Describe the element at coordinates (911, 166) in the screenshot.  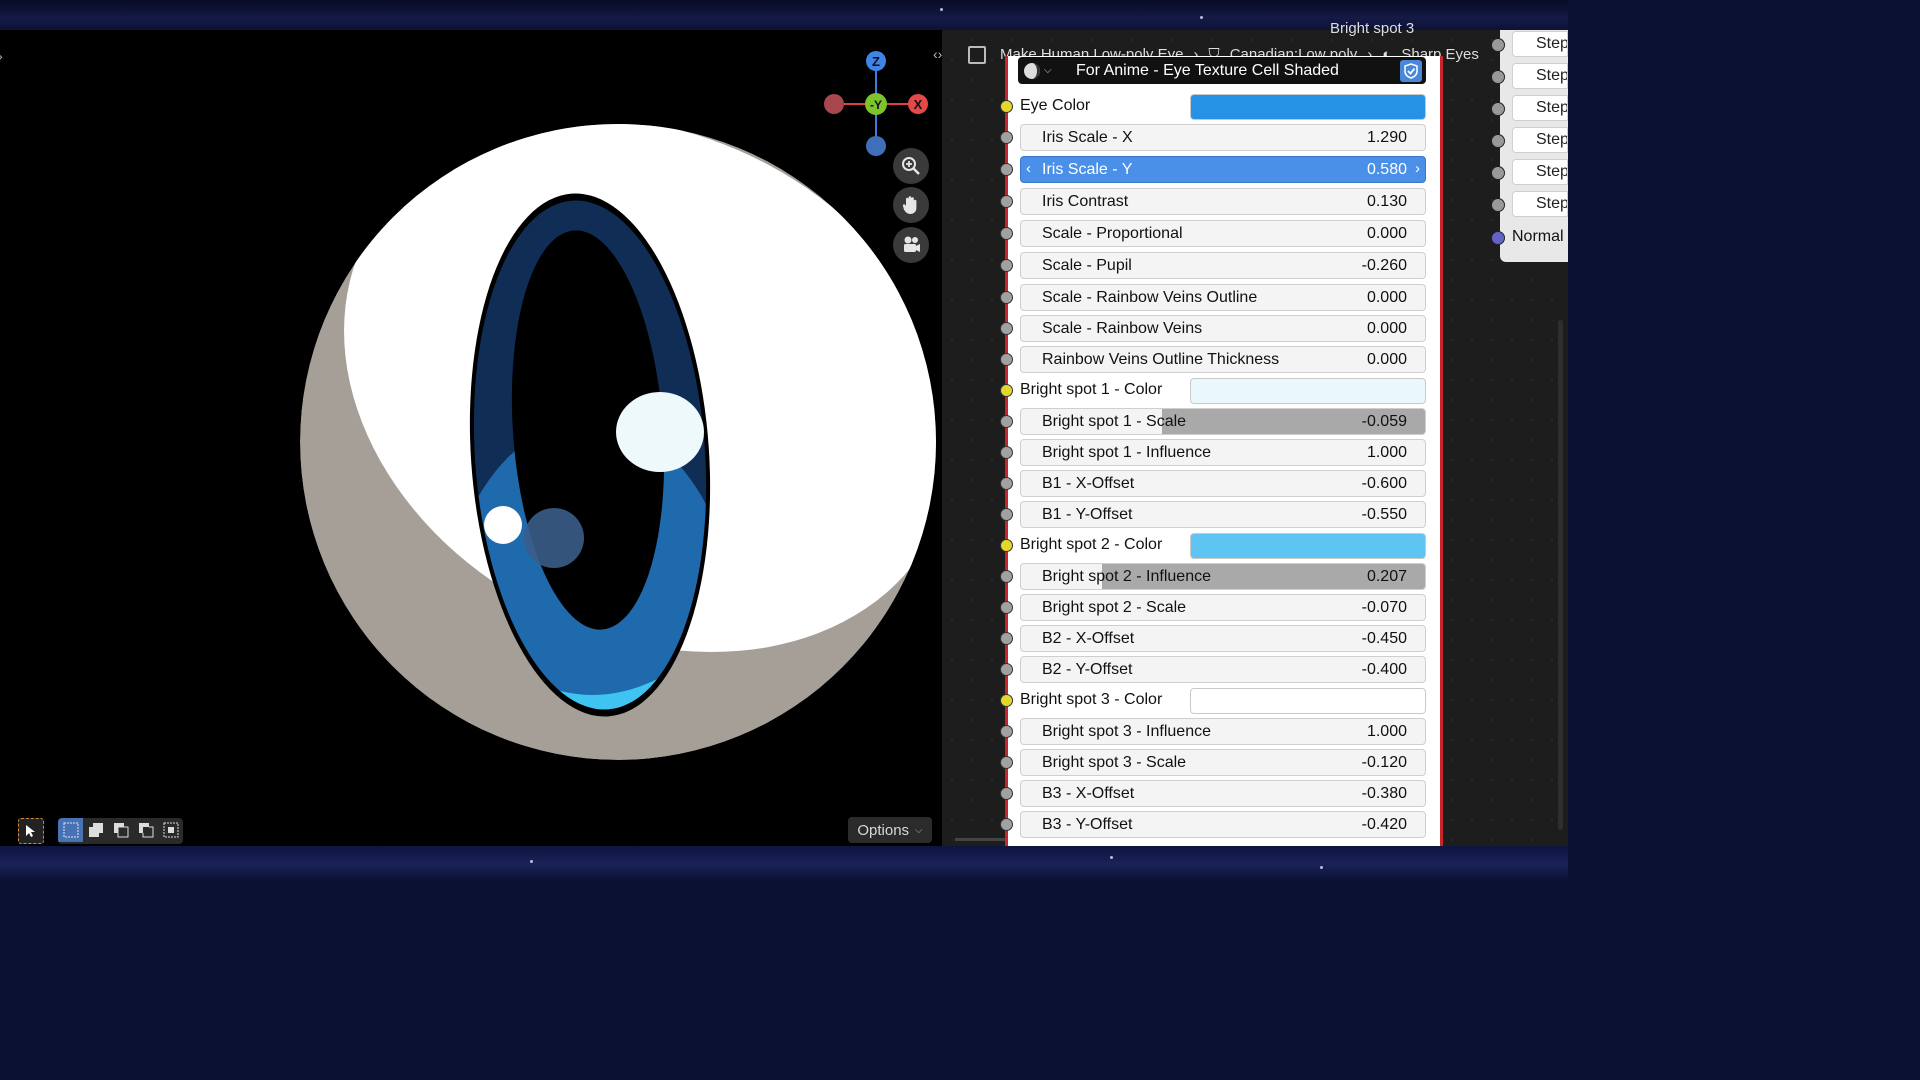
I see `zoom-icon` at that location.